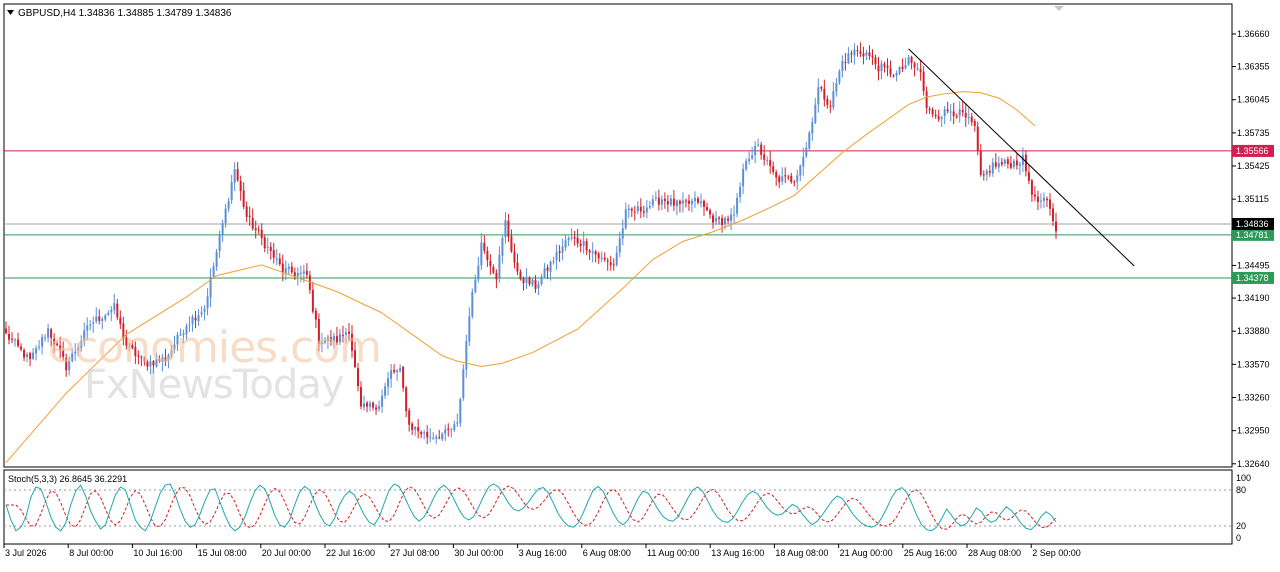 This screenshot has width=1280, height=572. Describe the element at coordinates (1253, 298) in the screenshot. I see `price-tick-label: 1.34190` at that location.